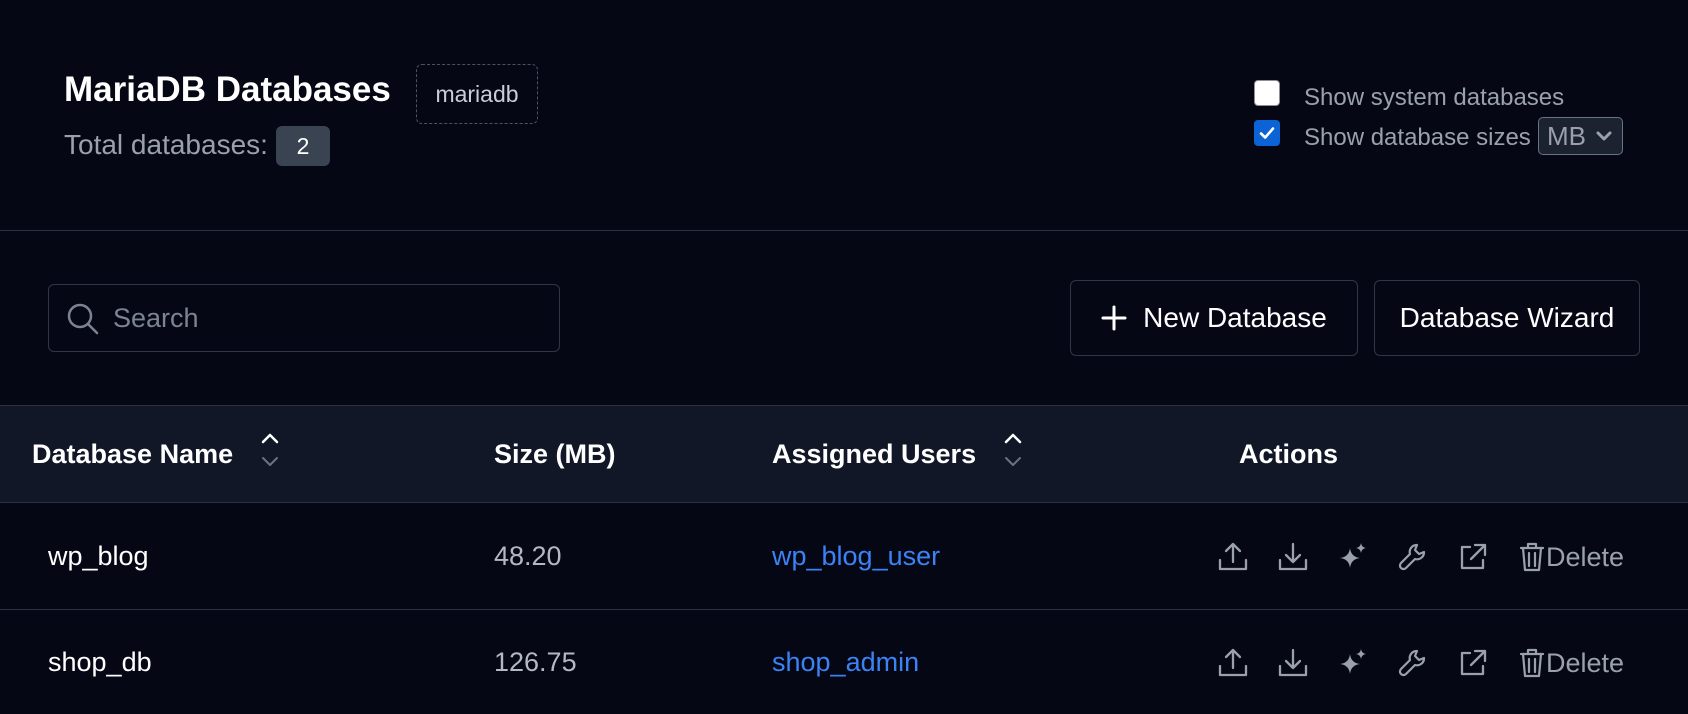  Describe the element at coordinates (1434, 98) in the screenshot. I see `show-system-databases-label: Show system databases` at that location.